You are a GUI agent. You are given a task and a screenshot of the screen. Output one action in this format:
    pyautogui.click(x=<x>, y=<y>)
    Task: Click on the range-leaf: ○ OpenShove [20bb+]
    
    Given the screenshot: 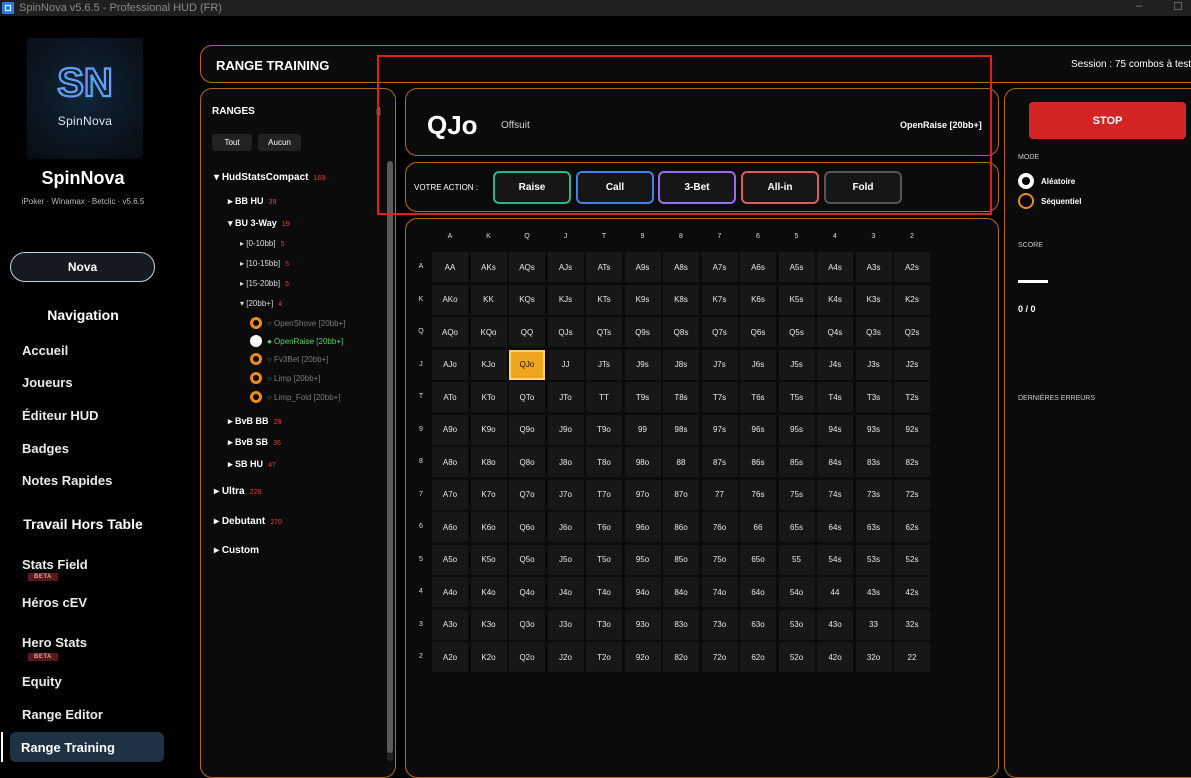 What is the action you would take?
    pyautogui.click(x=297, y=323)
    